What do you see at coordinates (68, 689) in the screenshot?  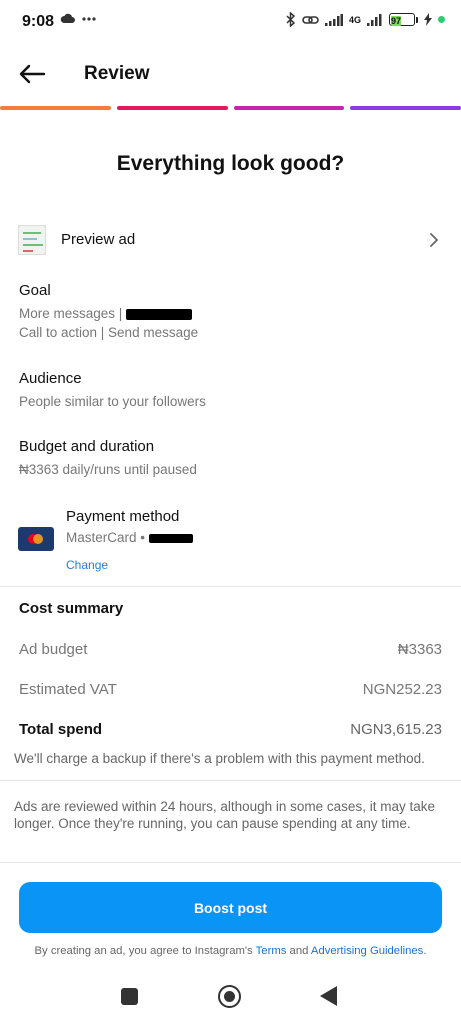 I see `vat-label: Estimated VAT` at bounding box center [68, 689].